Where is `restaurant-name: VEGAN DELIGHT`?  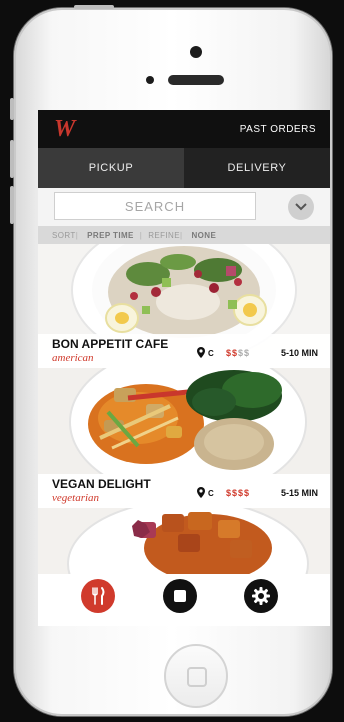 restaurant-name: VEGAN DELIGHT is located at coordinates (101, 484).